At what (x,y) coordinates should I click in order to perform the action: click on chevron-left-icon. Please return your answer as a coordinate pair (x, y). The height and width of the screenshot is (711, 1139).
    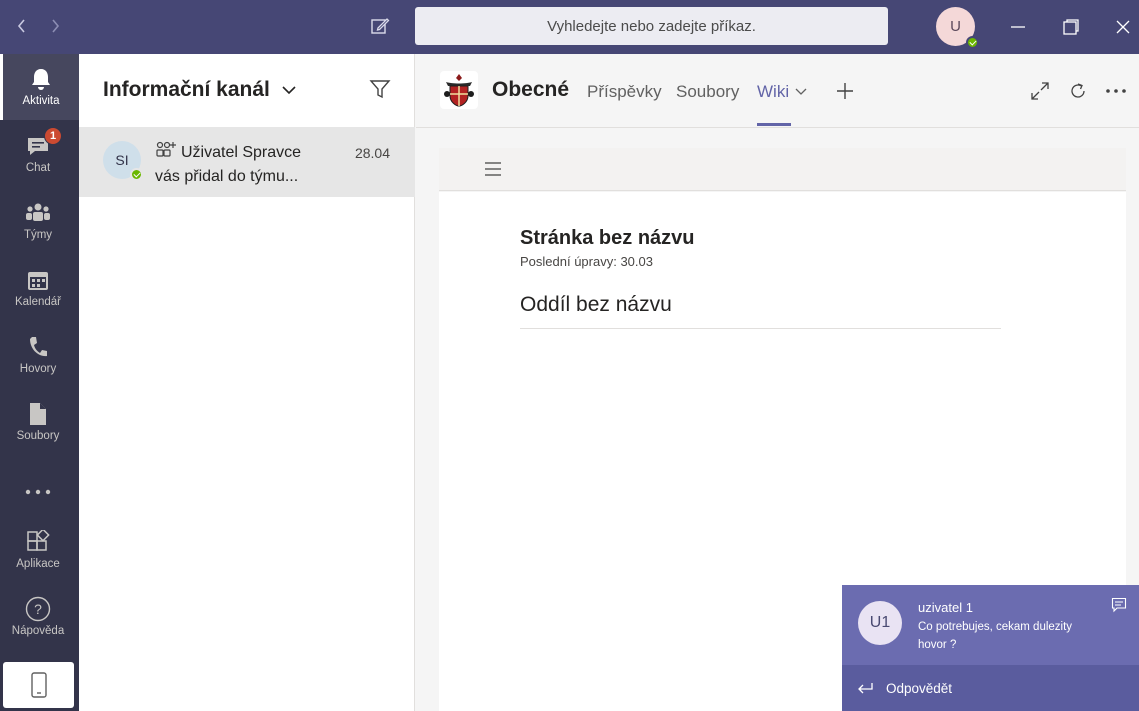
    Looking at the image, I should click on (21, 26).